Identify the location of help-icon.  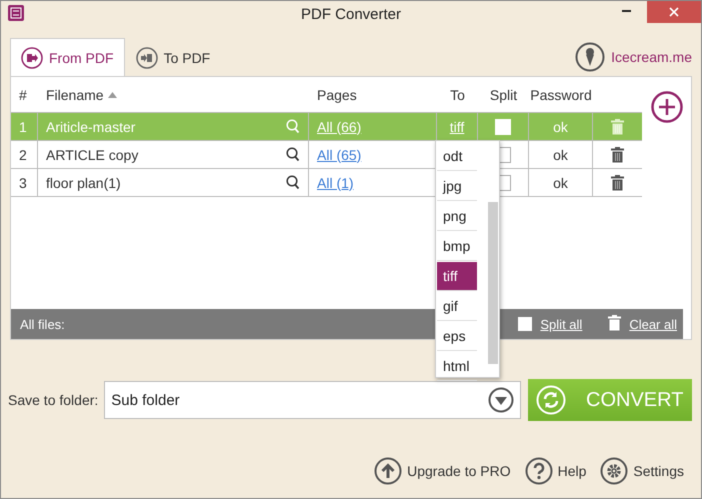
(538, 471).